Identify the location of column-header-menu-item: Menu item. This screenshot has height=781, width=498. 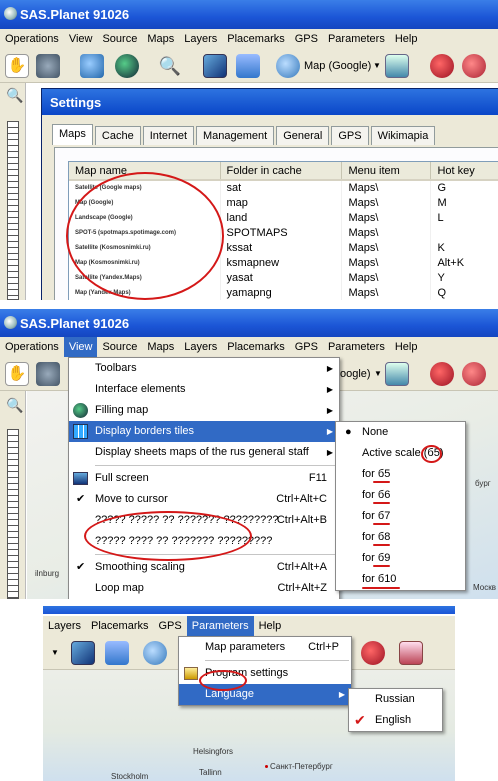
(386, 171).